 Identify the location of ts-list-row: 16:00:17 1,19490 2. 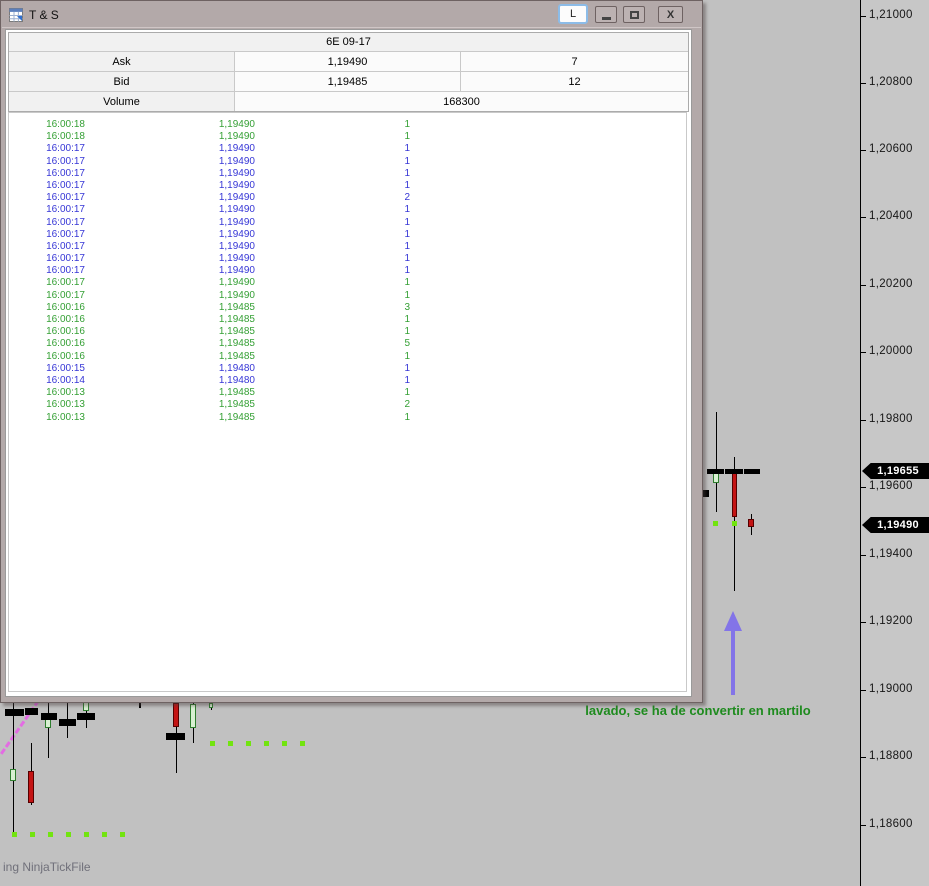
(347, 198).